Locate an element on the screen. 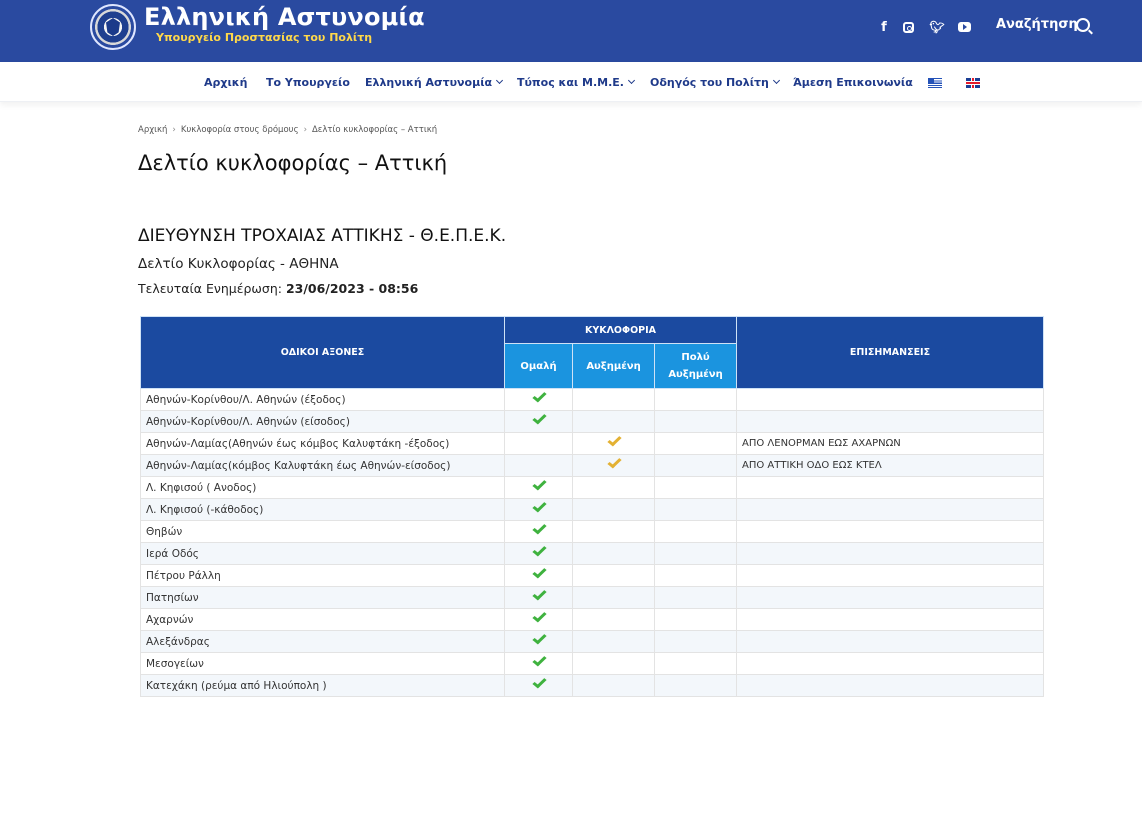 The height and width of the screenshot is (813, 1142). header-traffic: ΚΥΚΛΟΦΟΡΙΑ is located at coordinates (620, 330).